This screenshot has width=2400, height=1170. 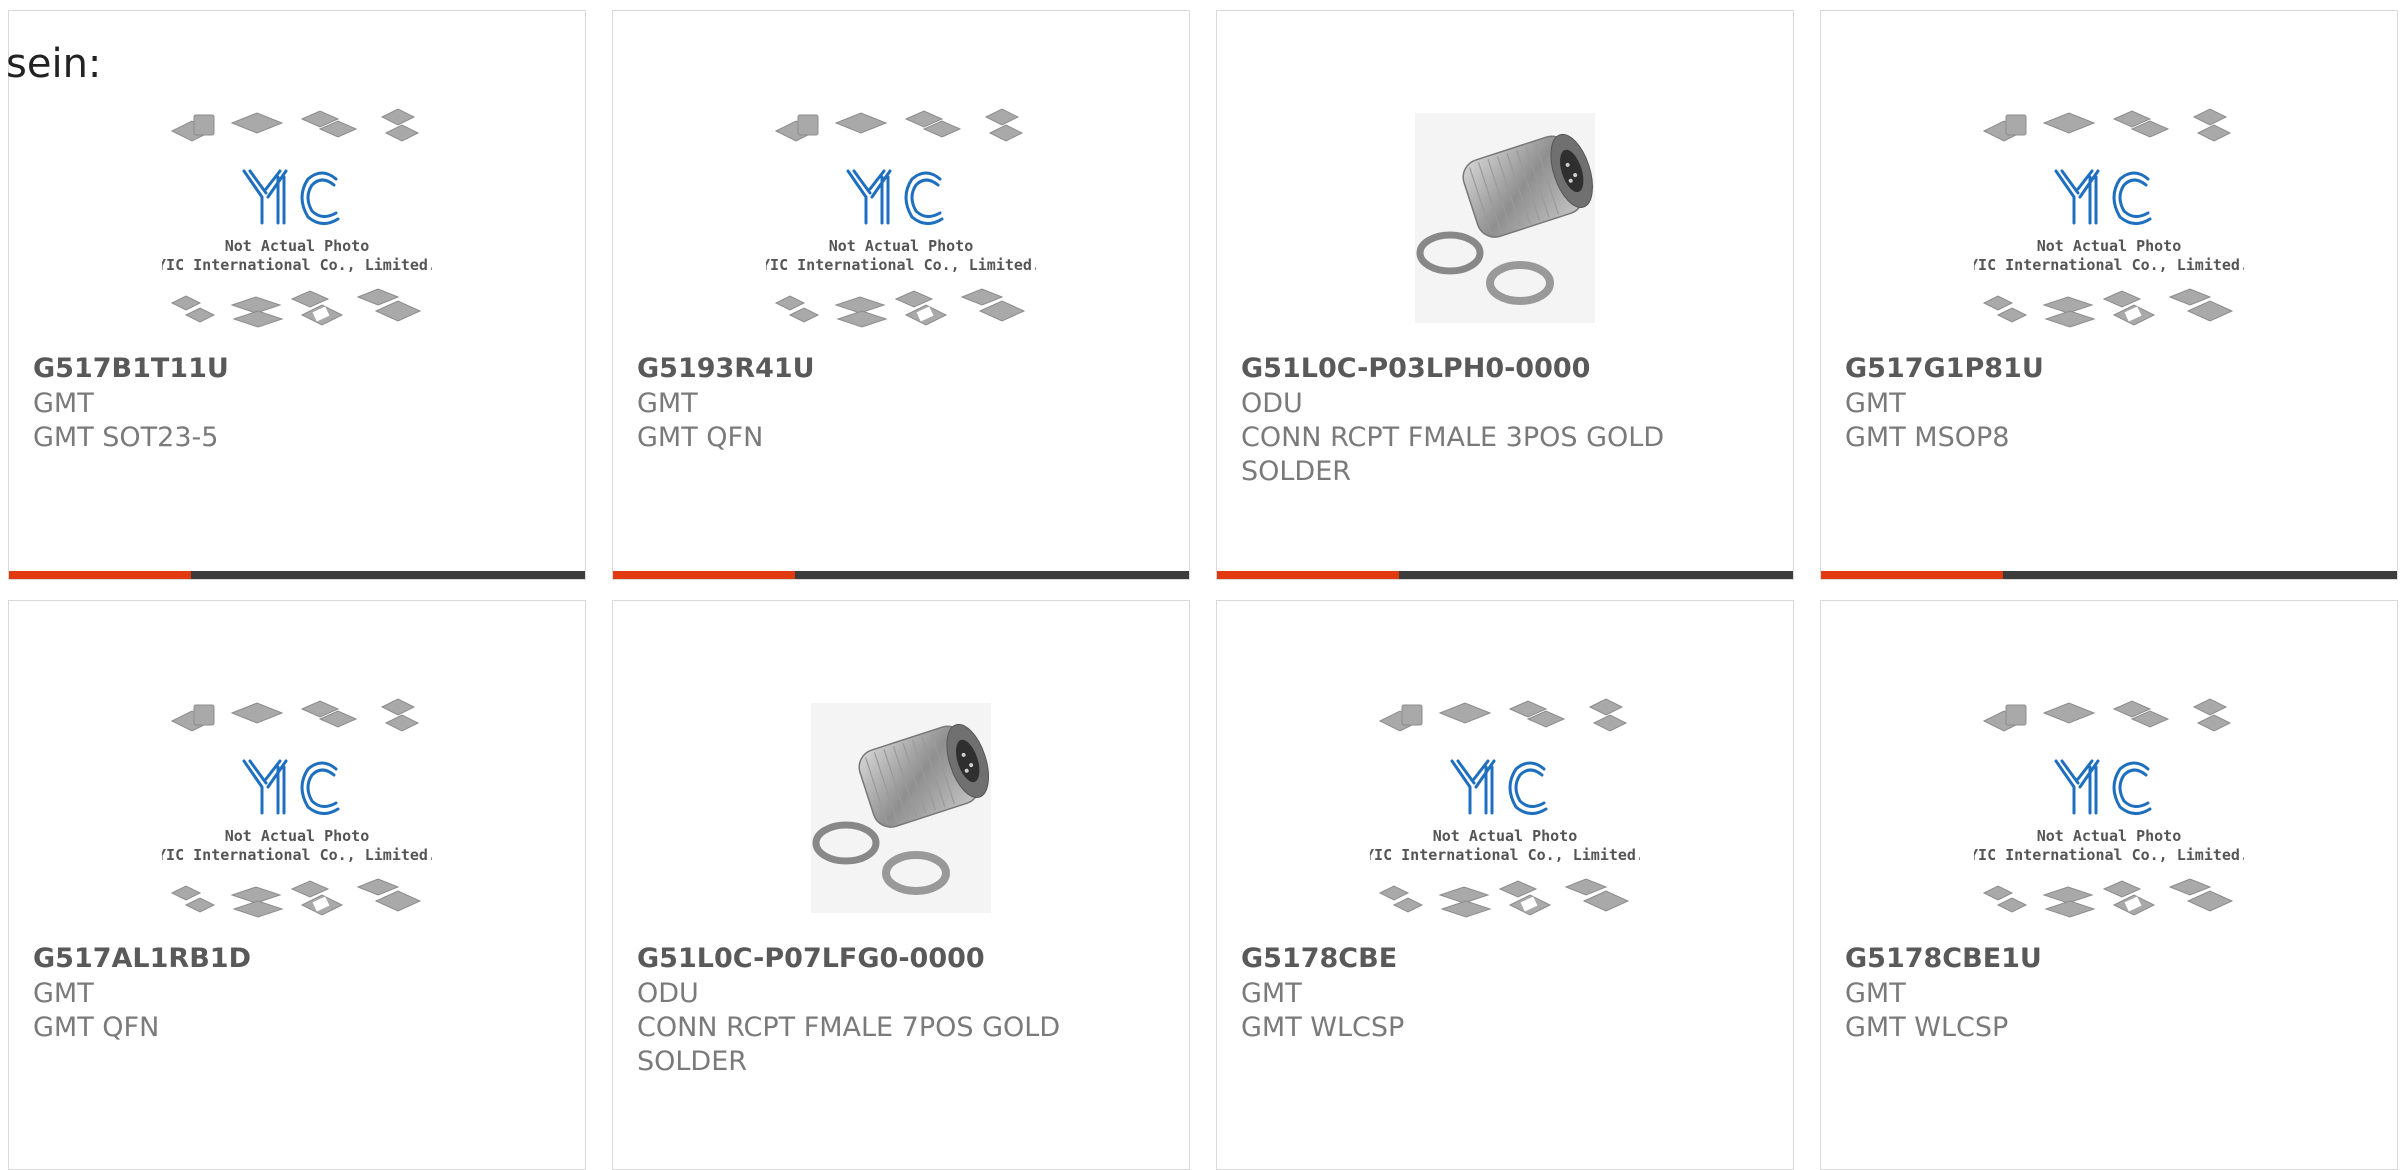 I want to click on description: CONN RCPT FMALE 7POS GOLD SOLDER, so click(x=849, y=1044).